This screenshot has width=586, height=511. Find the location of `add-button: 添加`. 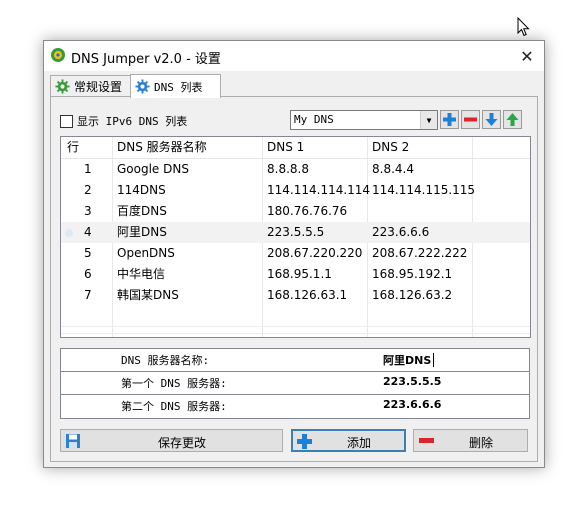

add-button: 添加 is located at coordinates (348, 440).